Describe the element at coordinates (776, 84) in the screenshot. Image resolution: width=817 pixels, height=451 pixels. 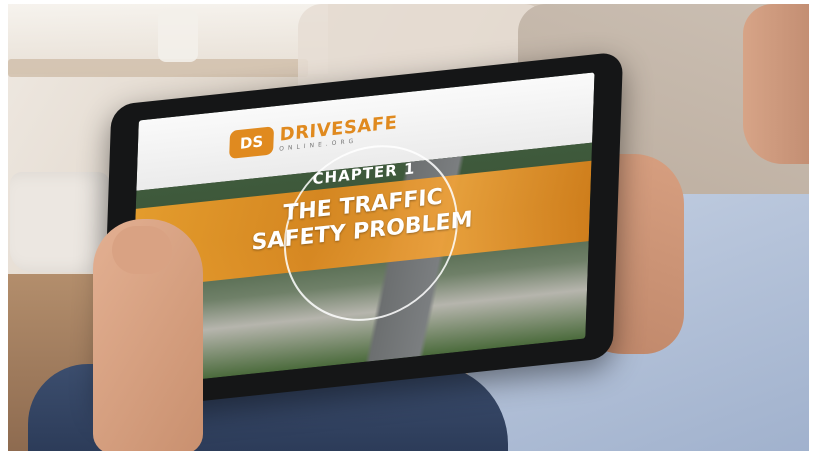
I see `person-head` at that location.